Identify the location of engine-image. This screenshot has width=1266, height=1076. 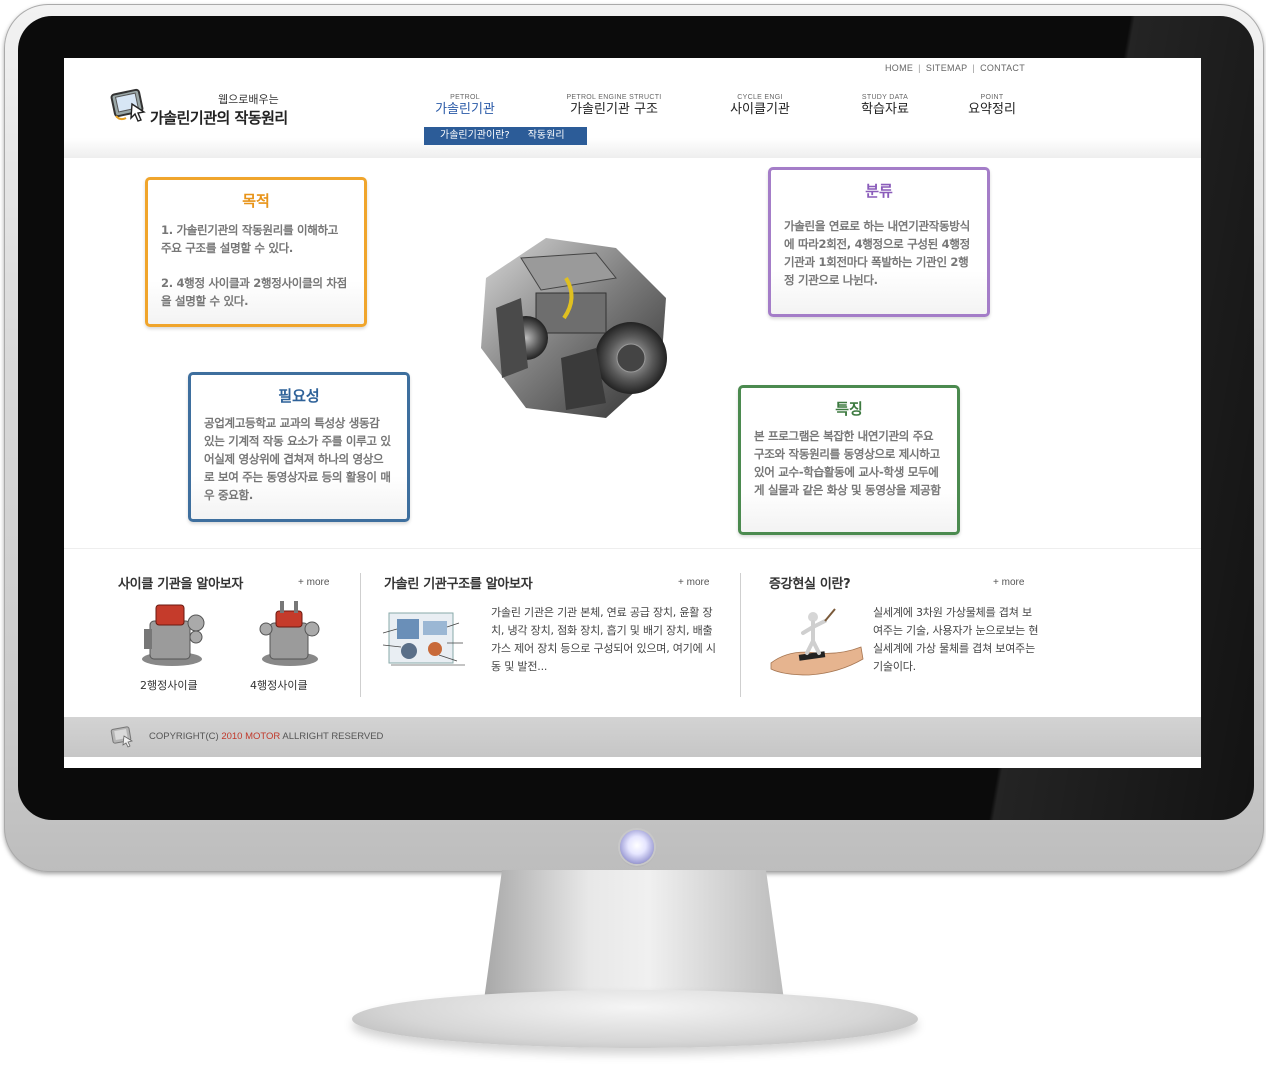
(574, 328).